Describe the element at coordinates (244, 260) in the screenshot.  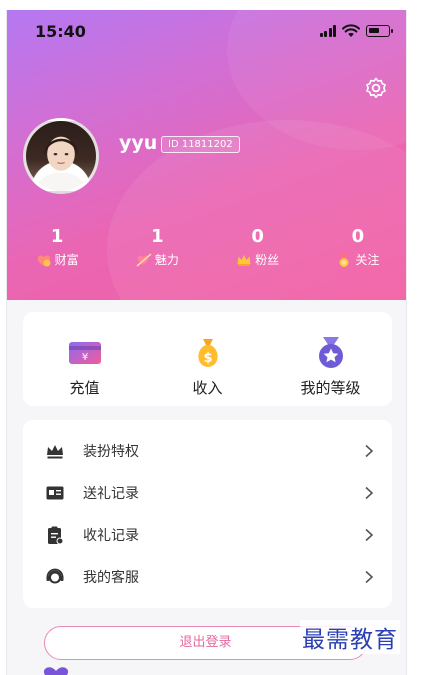
I see `crown-icon` at that location.